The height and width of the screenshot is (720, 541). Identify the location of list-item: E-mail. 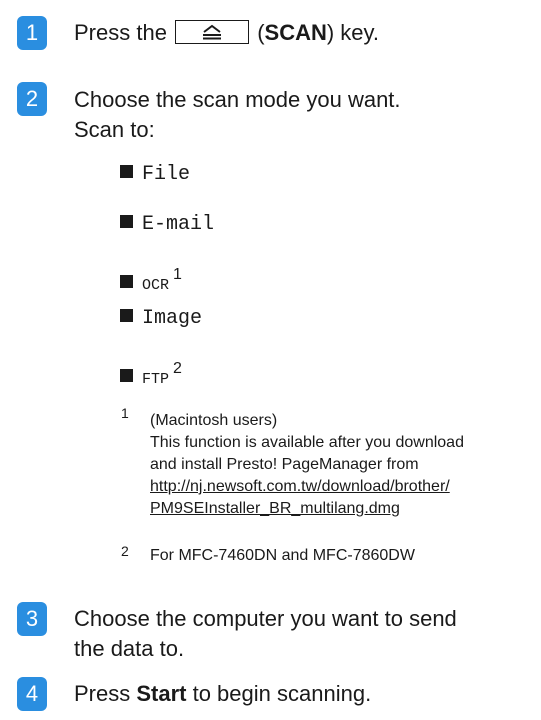
(167, 225).